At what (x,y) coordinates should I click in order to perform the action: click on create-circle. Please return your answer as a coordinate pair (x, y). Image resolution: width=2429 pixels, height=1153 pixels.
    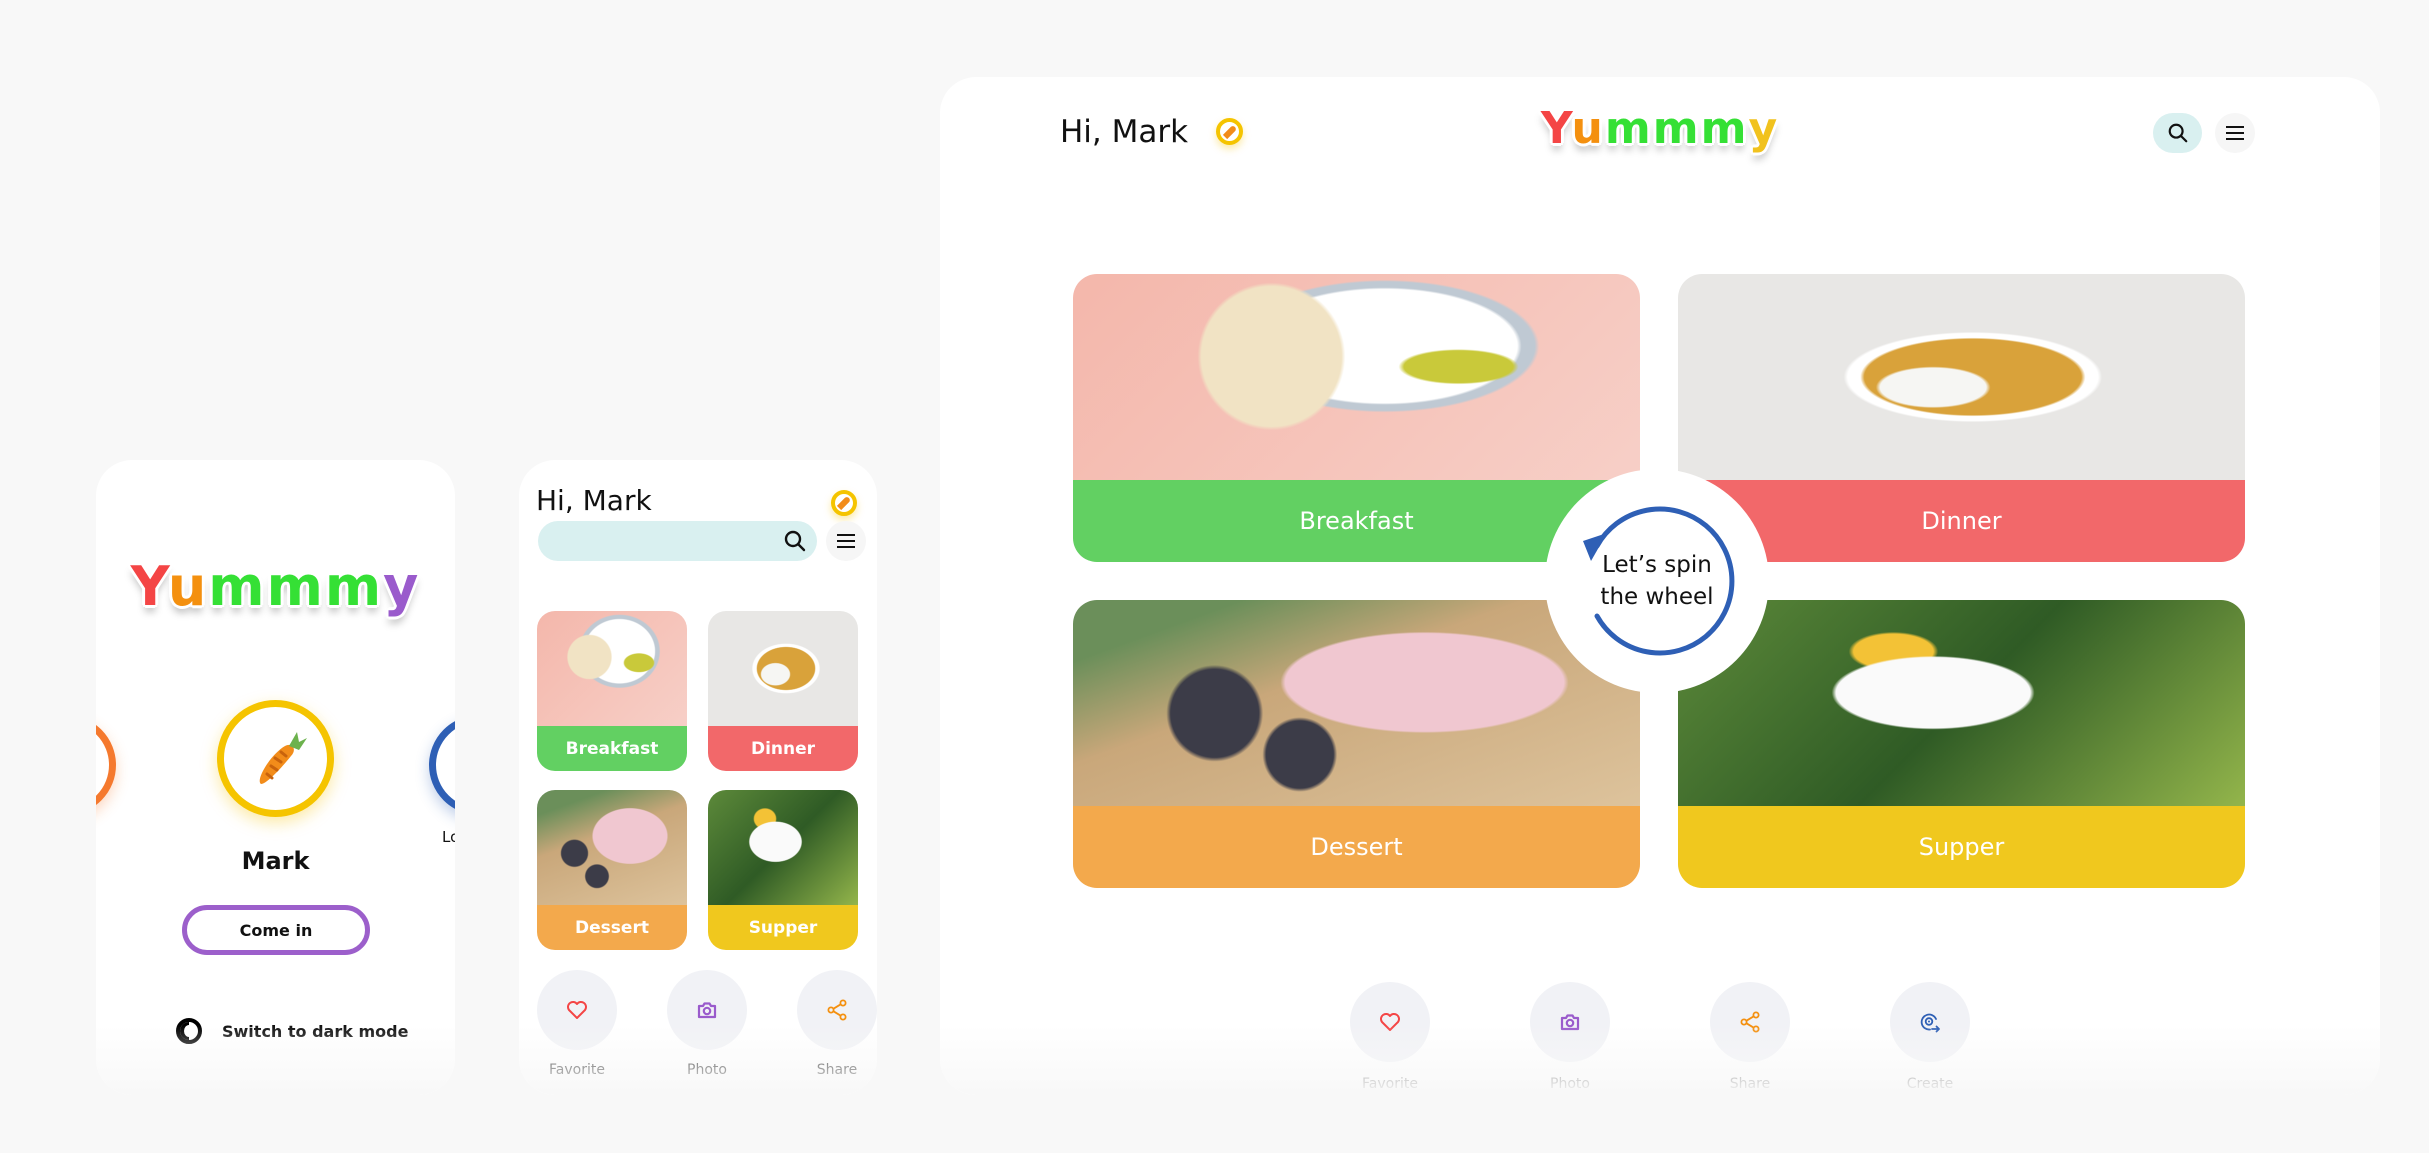
    Looking at the image, I should click on (1930, 1022).